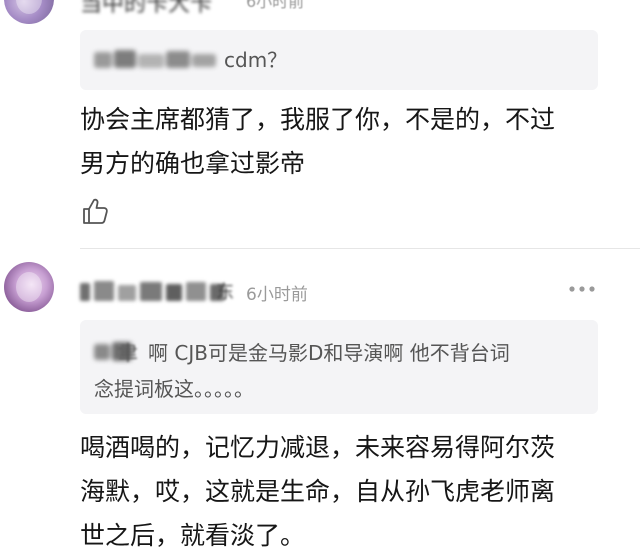  What do you see at coordinates (318, 119) in the screenshot?
I see `comment-body-line: 协会主席都猜了，我服了你，不是的，不过` at bounding box center [318, 119].